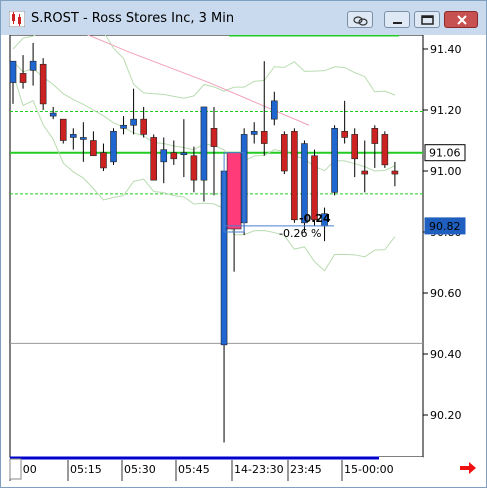  What do you see at coordinates (446, 49) in the screenshot?
I see `price-tick-label: 91.40` at bounding box center [446, 49].